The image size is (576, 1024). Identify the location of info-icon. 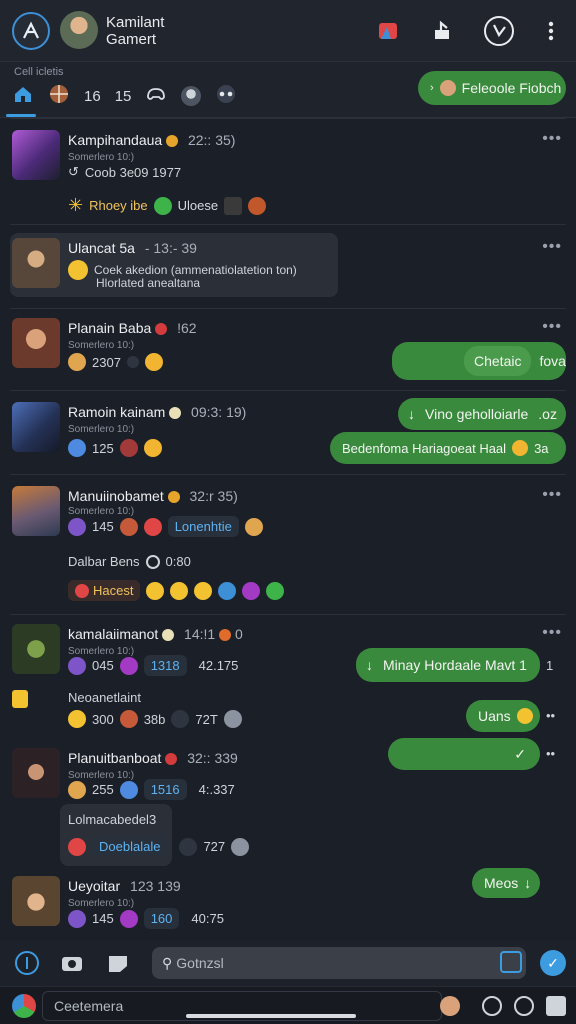
(27, 964).